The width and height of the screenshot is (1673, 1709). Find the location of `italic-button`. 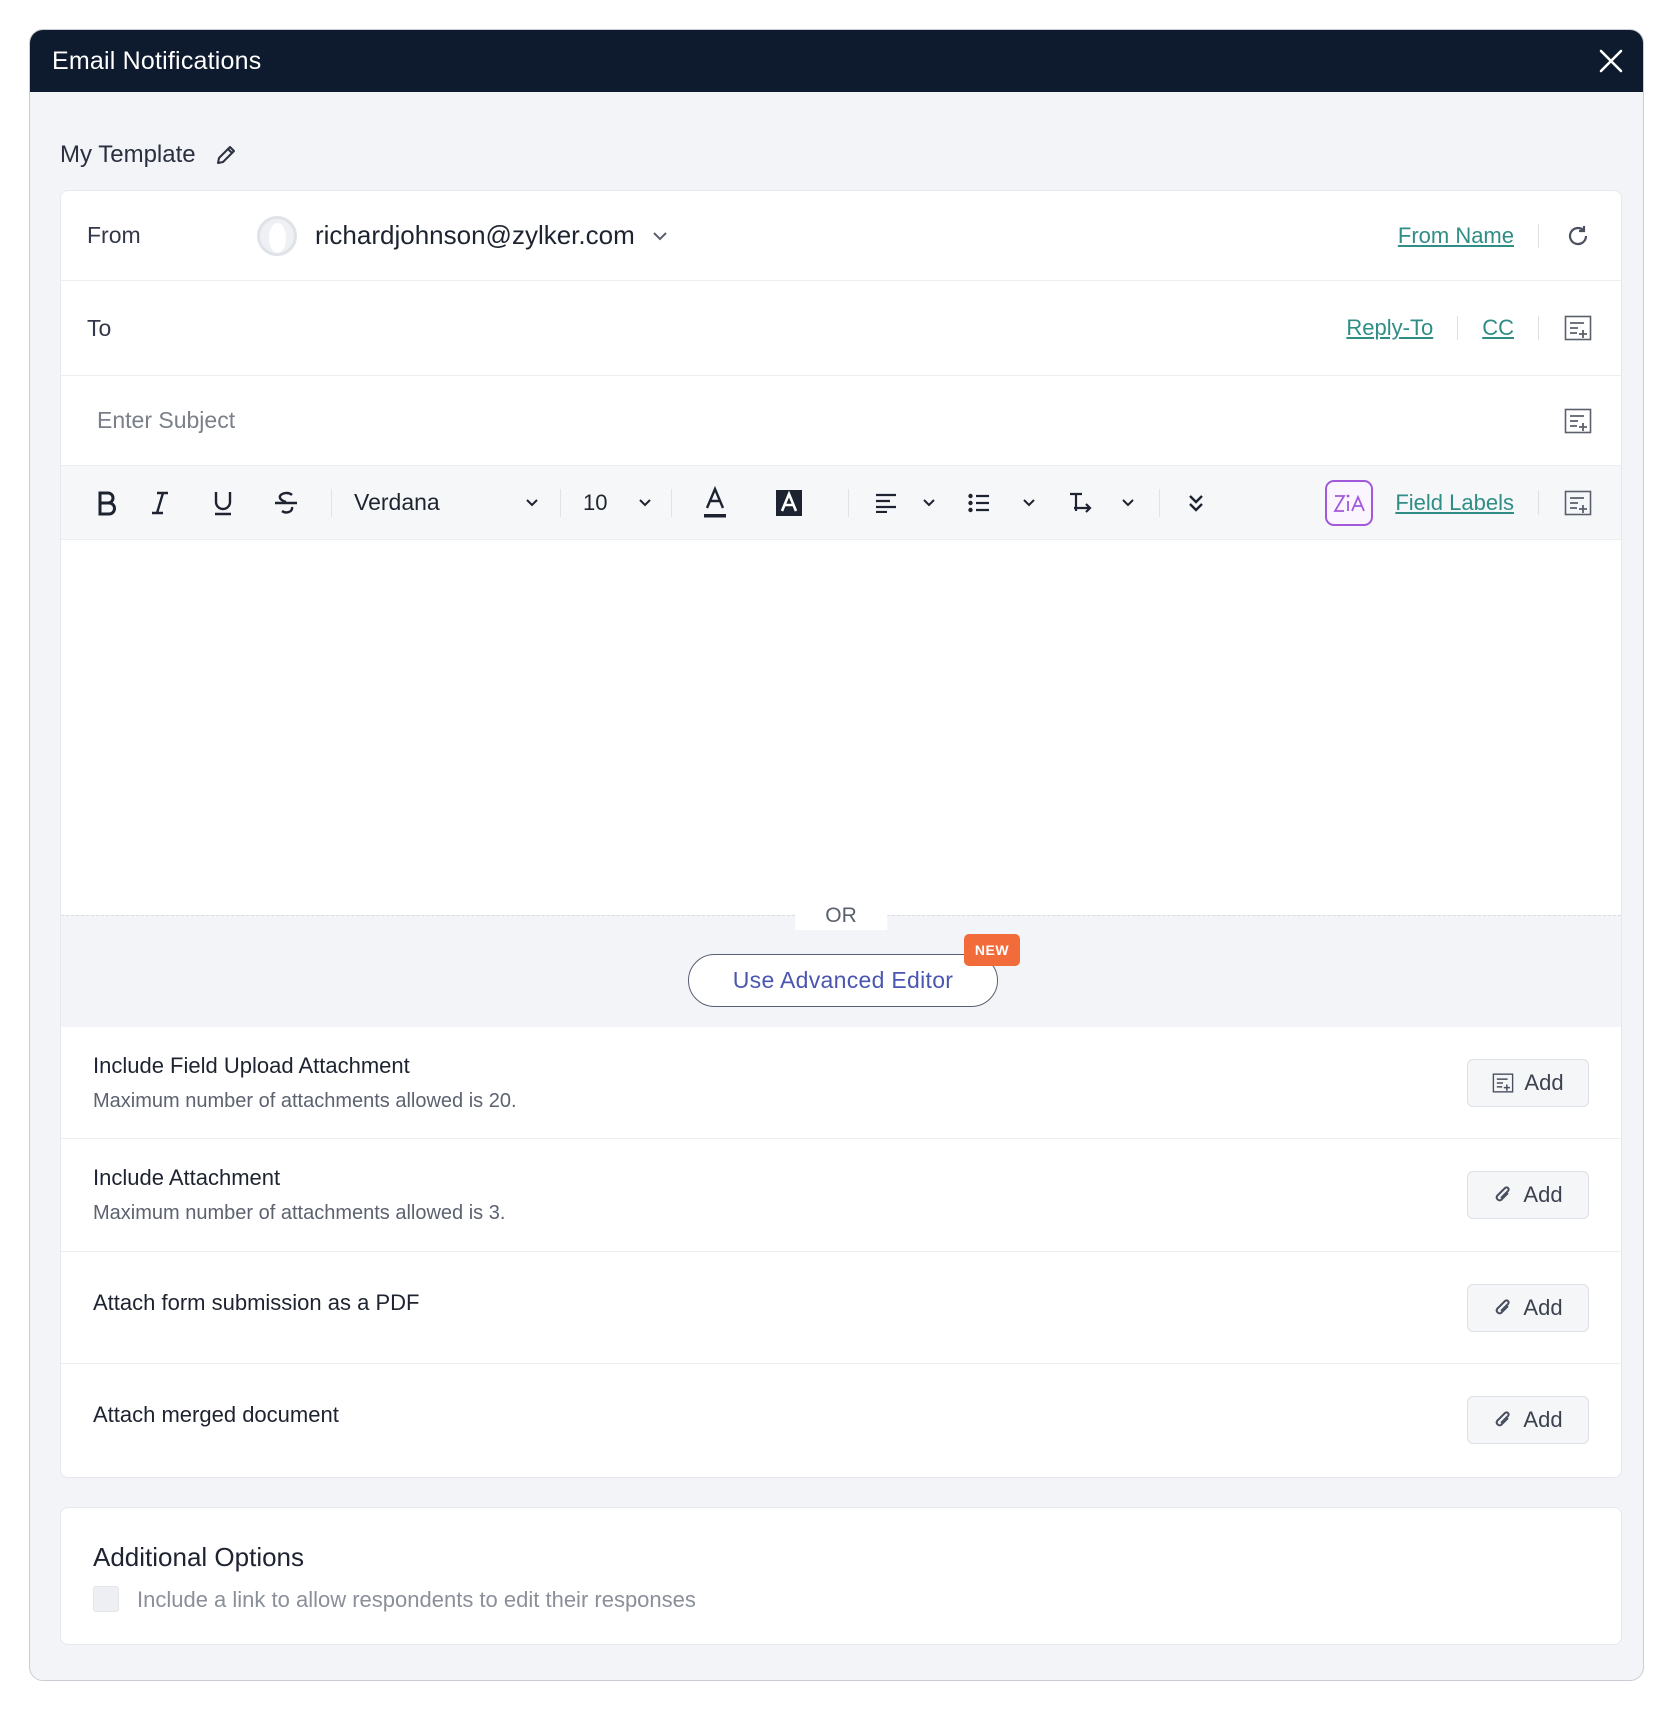

italic-button is located at coordinates (160, 503).